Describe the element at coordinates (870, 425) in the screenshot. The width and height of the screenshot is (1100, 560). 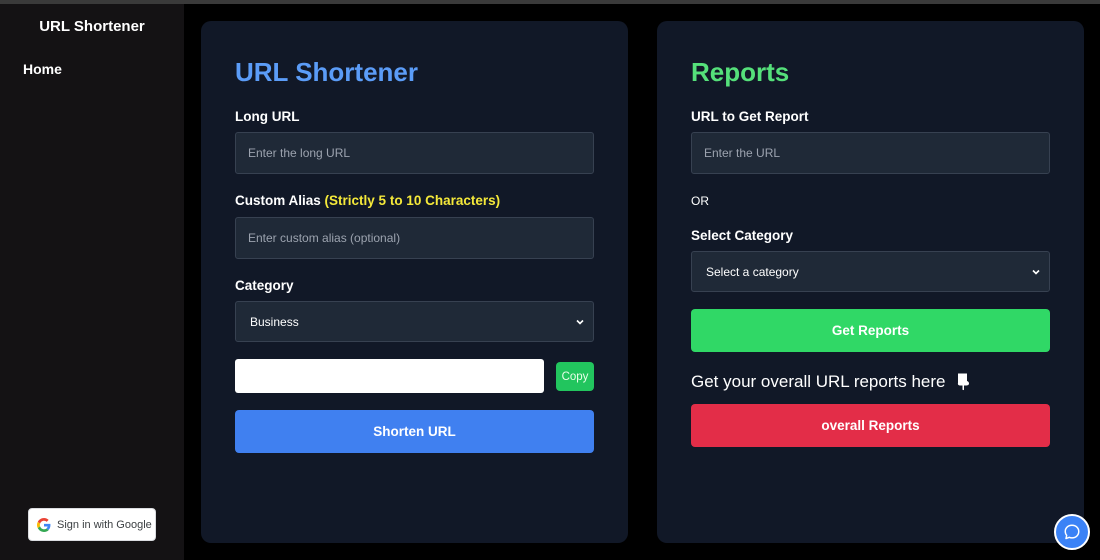
I see `overall-reports-button: overall Reports` at that location.